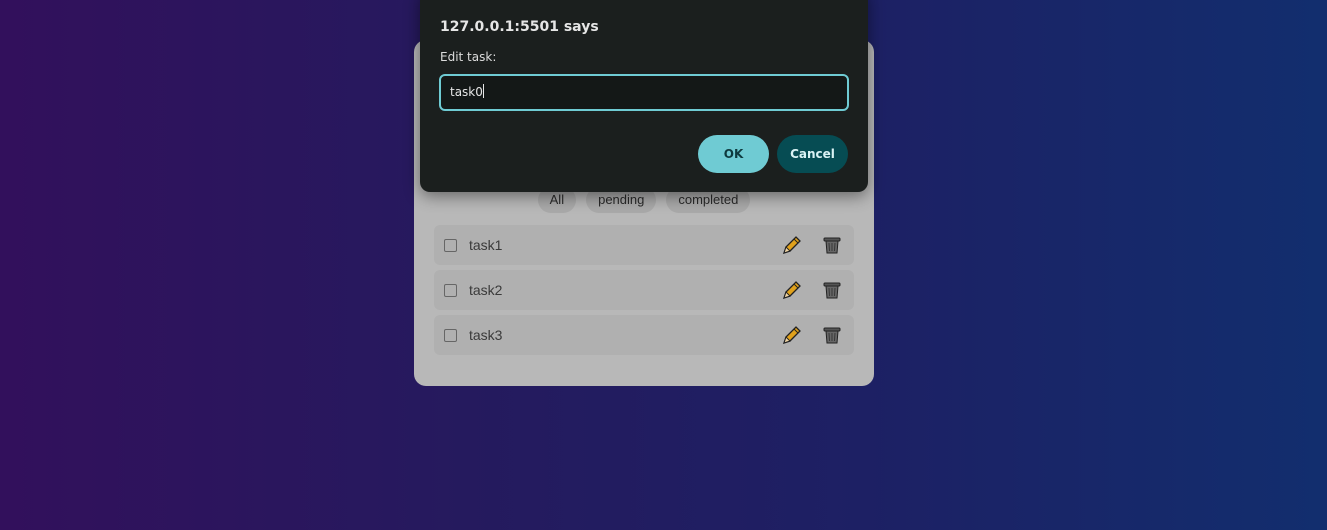 Image resolution: width=1327 pixels, height=530 pixels. Describe the element at coordinates (812, 154) in the screenshot. I see `cancel-button: Cancel` at that location.